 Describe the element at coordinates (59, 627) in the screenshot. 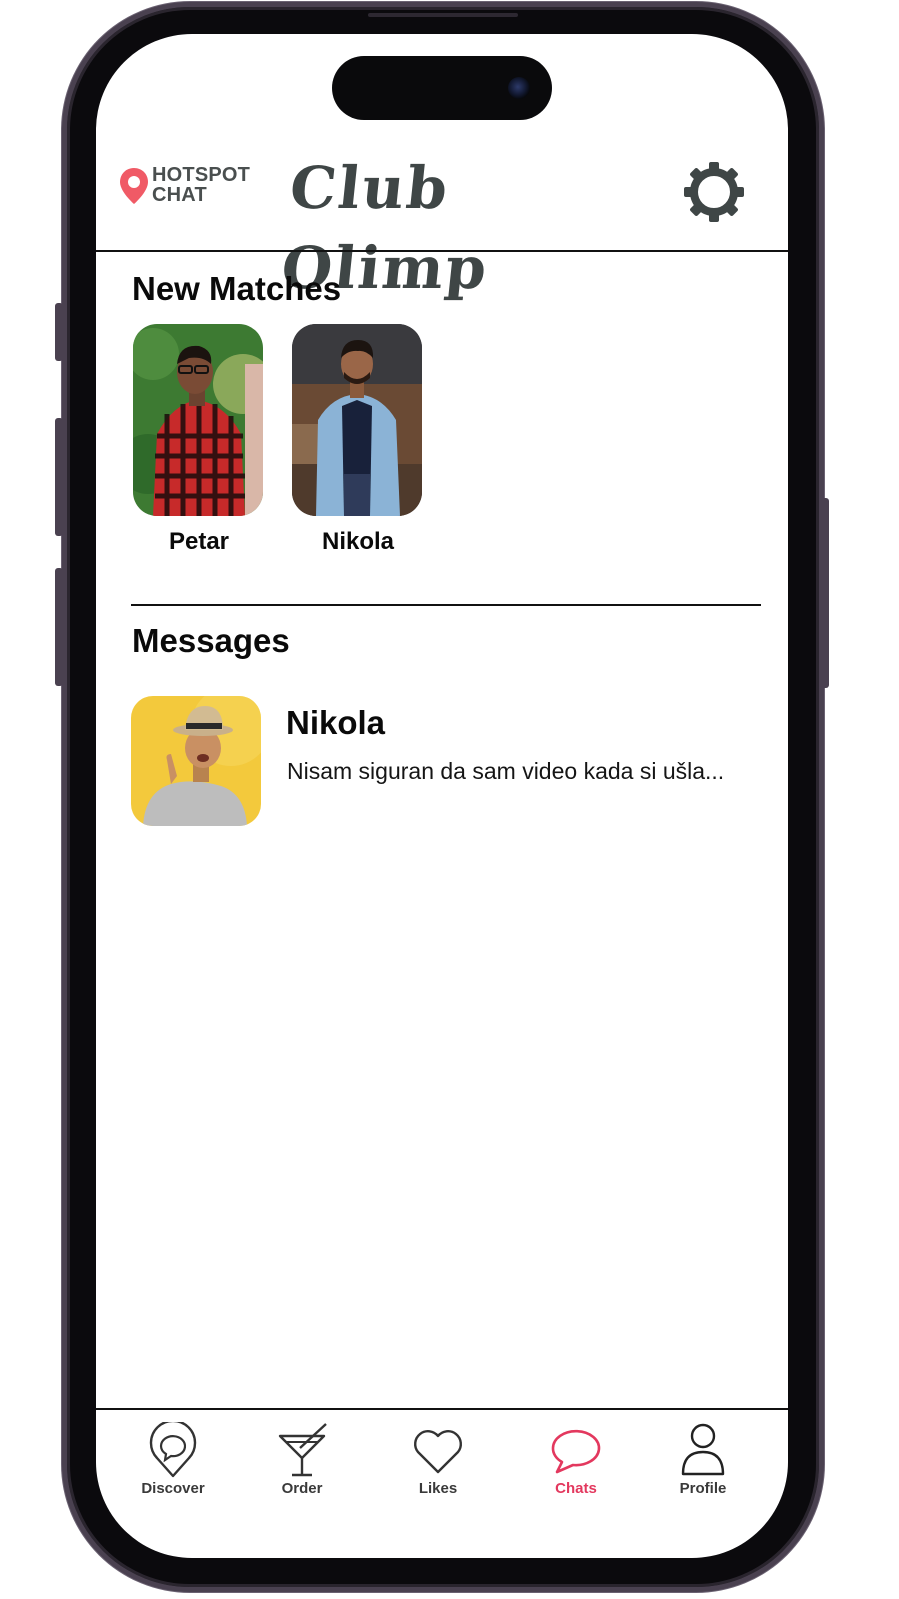

I see `volume-down-button` at that location.